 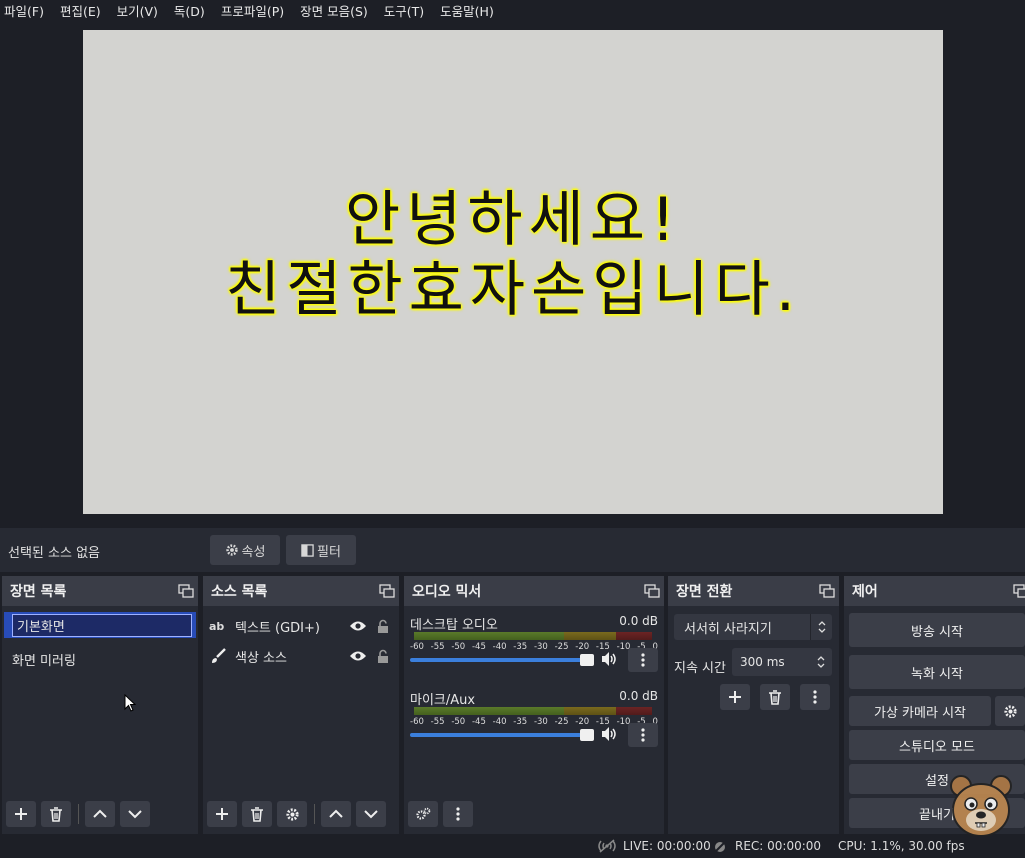 What do you see at coordinates (301, 626) in the screenshot?
I see `source-item-text: ab 텍스트 (GDI+)` at bounding box center [301, 626].